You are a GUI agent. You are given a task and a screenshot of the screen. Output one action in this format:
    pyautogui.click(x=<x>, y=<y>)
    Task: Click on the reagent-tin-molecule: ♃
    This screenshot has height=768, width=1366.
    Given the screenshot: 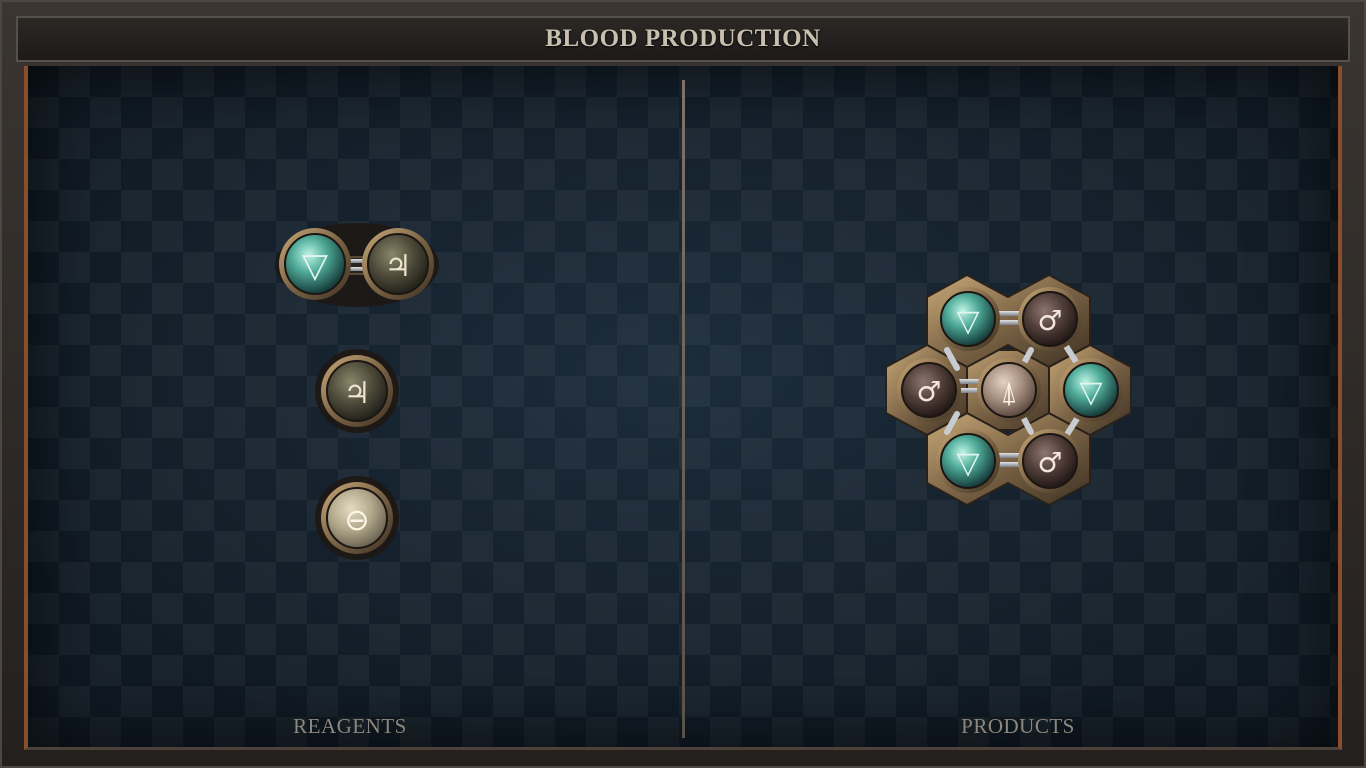 What is the action you would take?
    pyautogui.click(x=357, y=391)
    